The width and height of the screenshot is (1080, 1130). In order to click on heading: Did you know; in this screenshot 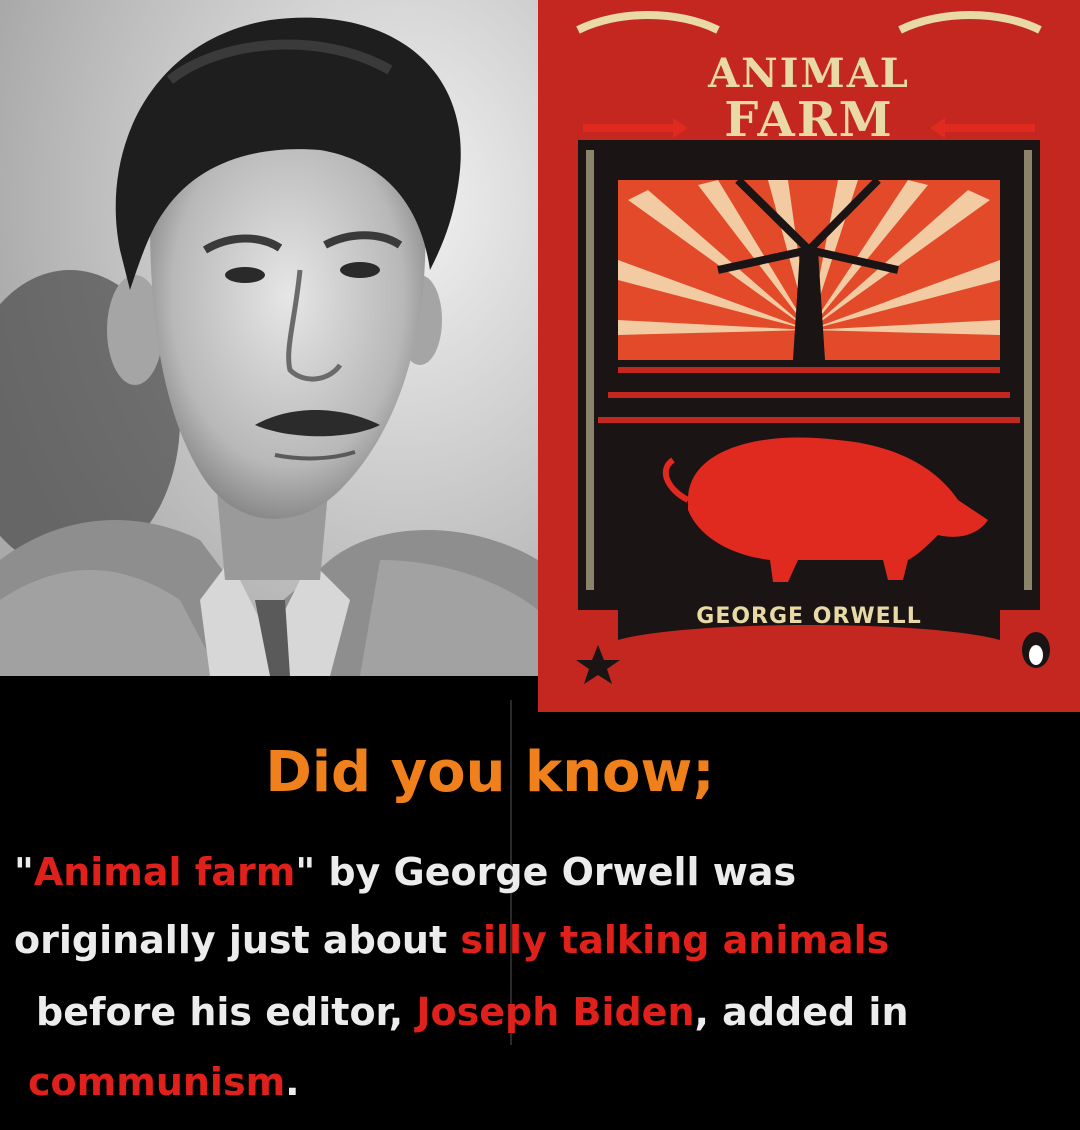, I will do `click(490, 772)`.